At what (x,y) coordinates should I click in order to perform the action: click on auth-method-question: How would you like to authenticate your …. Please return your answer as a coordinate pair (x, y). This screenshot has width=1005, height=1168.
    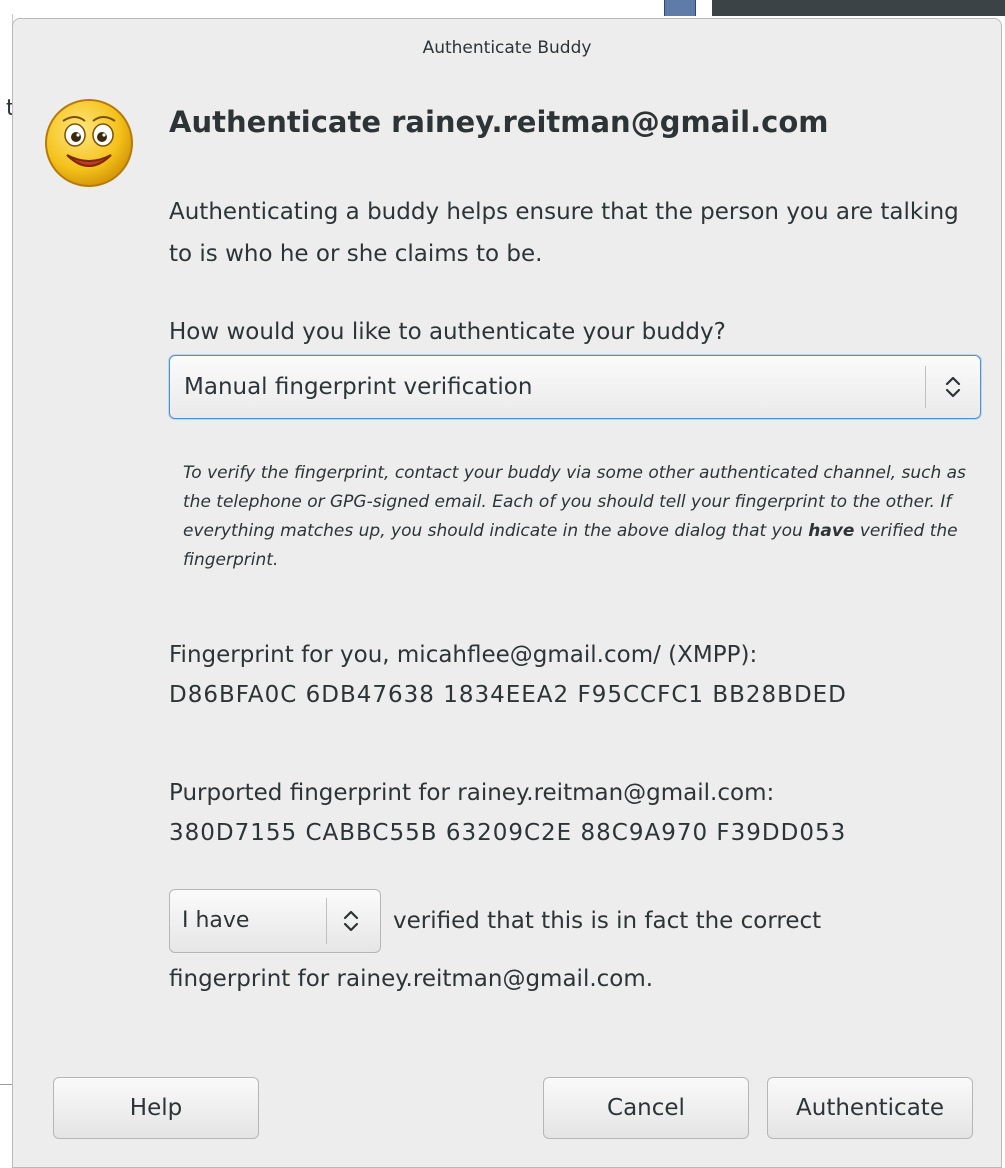
    Looking at the image, I should click on (447, 332).